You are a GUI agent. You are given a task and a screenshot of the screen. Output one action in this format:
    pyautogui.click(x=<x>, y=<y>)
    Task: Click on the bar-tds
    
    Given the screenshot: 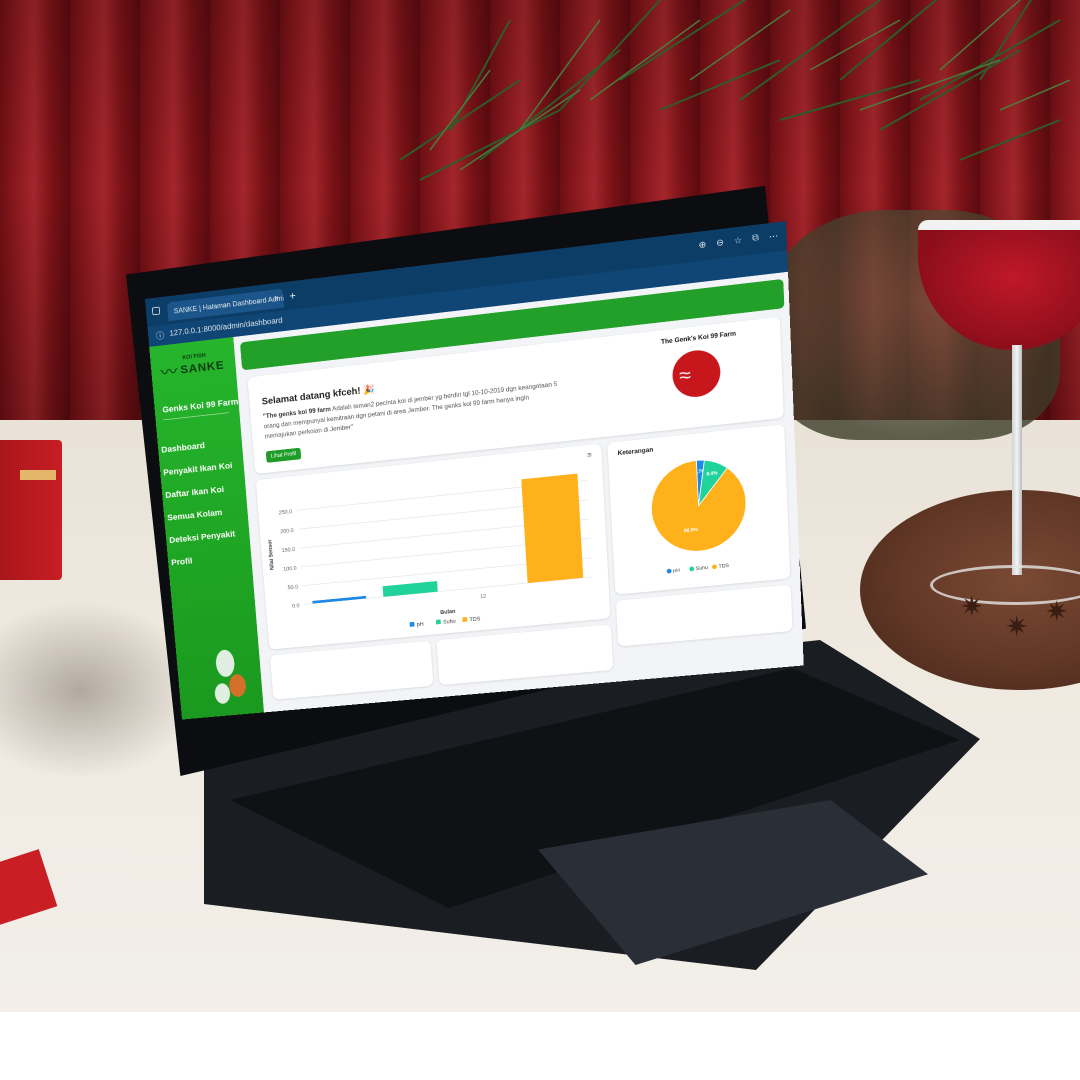 What is the action you would take?
    pyautogui.click(x=552, y=528)
    